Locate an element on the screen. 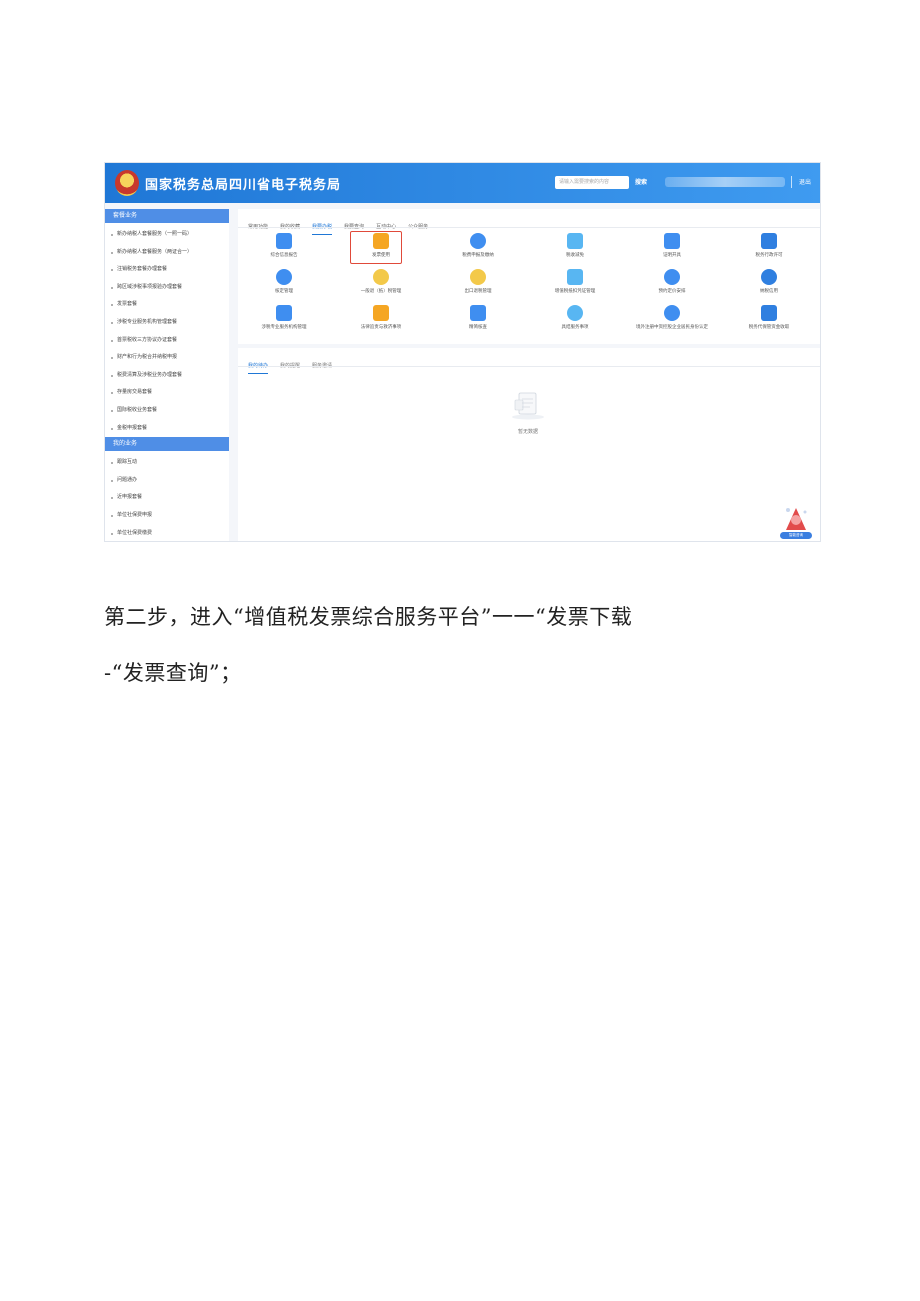  service-tabs: 常用功能我的收藏我要办税我要查询互动中心公众服务 is located at coordinates (344, 224).